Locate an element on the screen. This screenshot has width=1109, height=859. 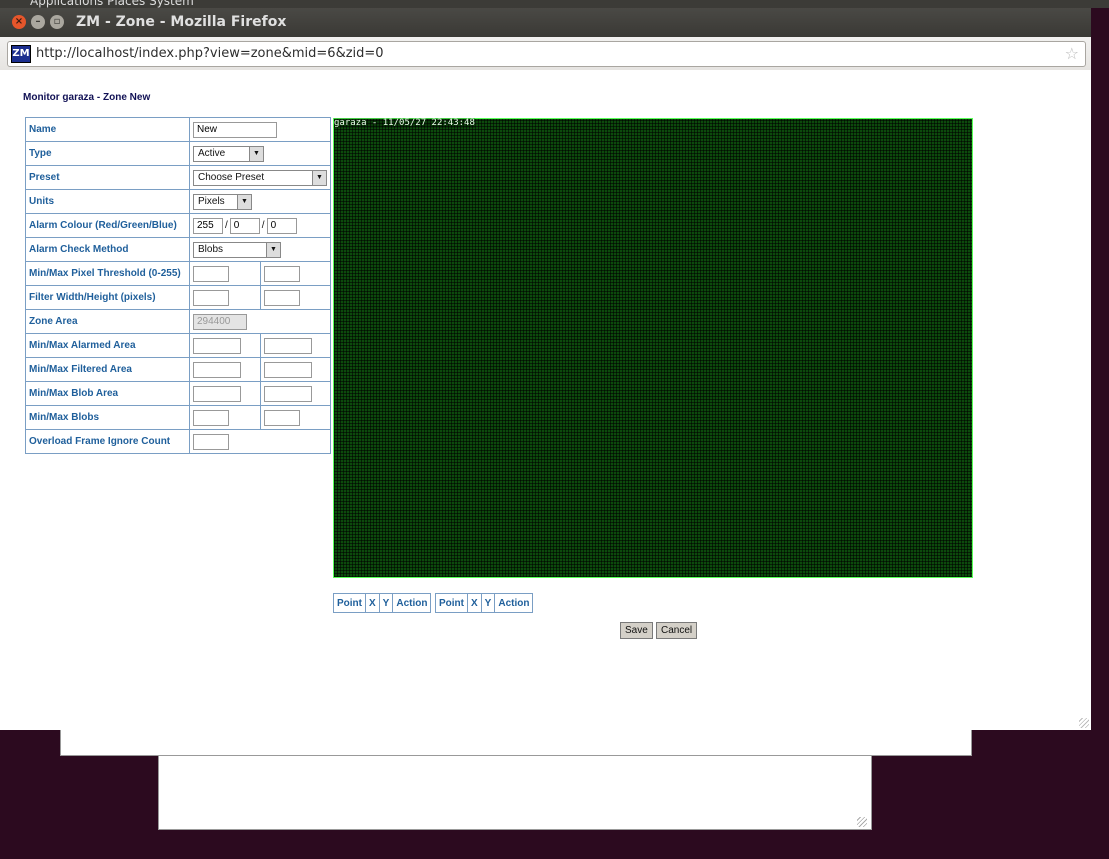
name-input is located at coordinates (235, 129).